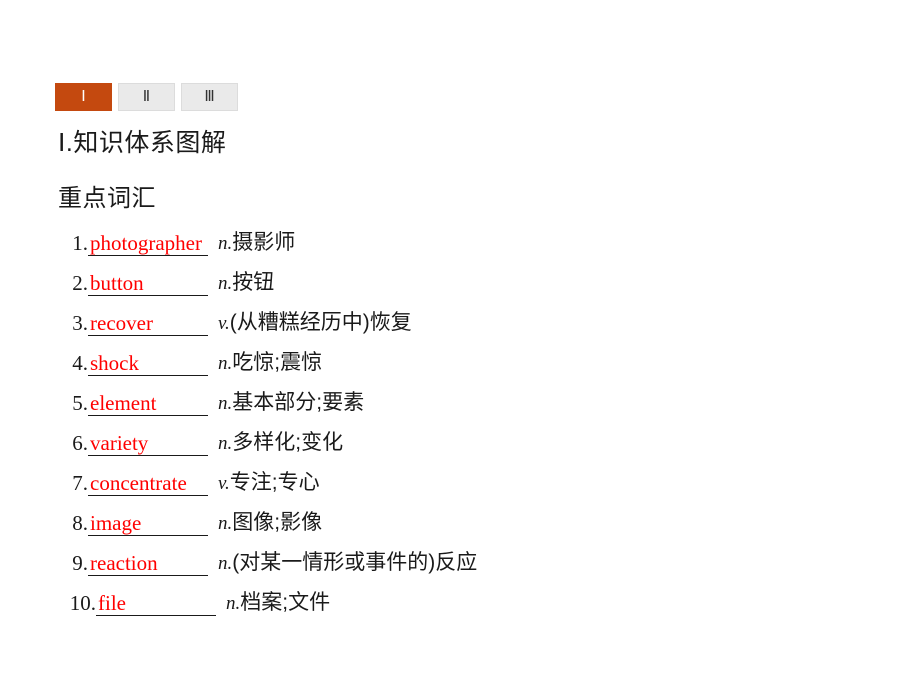  What do you see at coordinates (478, 288) in the screenshot?
I see `vocabulary-item: 2. button n.按钮` at bounding box center [478, 288].